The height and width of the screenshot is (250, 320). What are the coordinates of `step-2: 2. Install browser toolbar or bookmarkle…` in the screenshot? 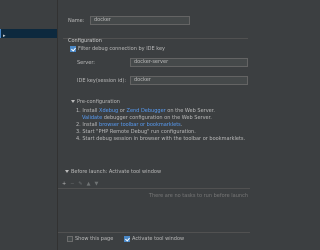 It's located at (162, 125).